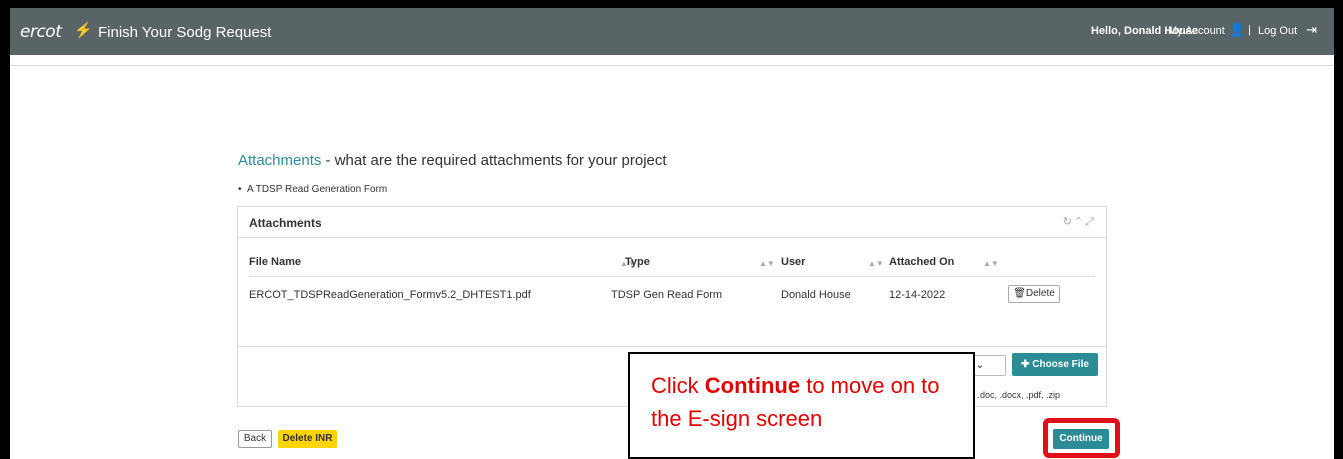  I want to click on refresh-icon: ↻, so click(1068, 222).